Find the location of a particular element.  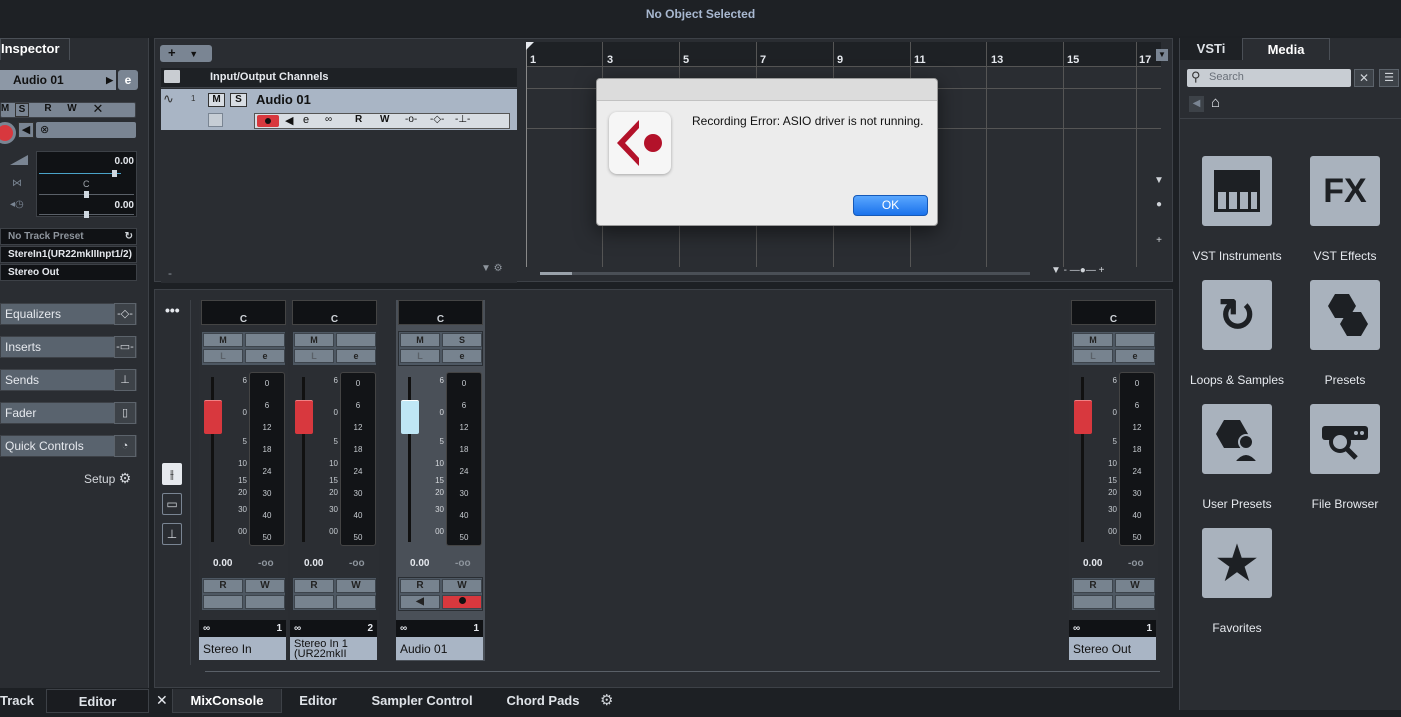

inserts-view-button: ▭ is located at coordinates (172, 504).